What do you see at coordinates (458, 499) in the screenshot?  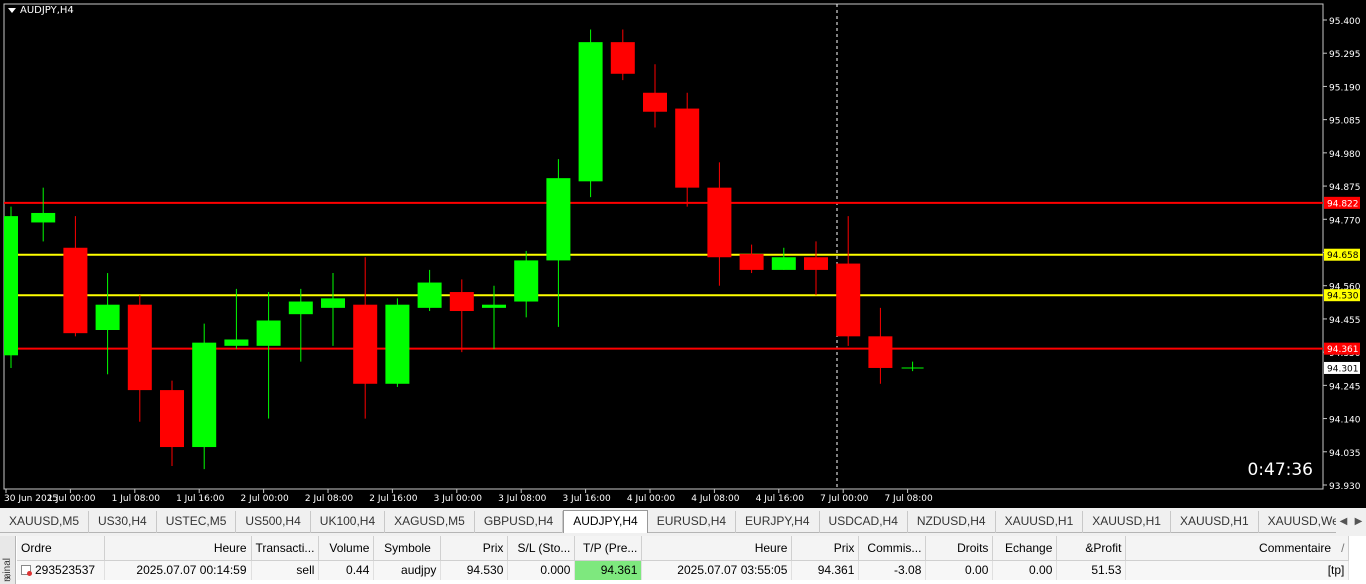 I see `time-tick-label: 3 Jul 00:00` at bounding box center [458, 499].